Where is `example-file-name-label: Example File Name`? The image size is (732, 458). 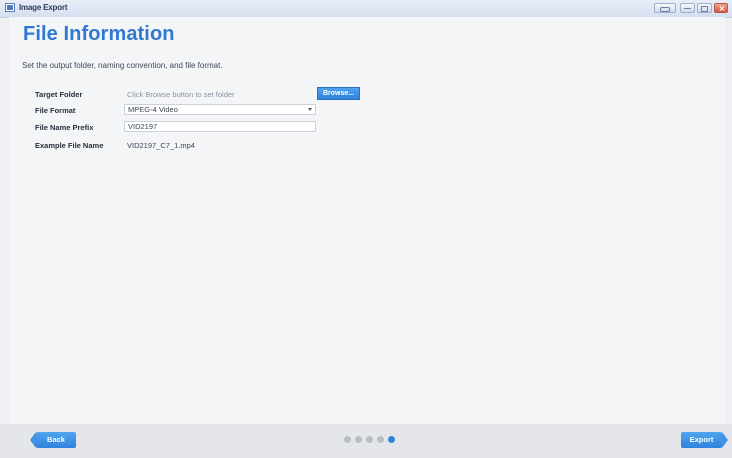
example-file-name-label: Example File Name is located at coordinates (69, 145).